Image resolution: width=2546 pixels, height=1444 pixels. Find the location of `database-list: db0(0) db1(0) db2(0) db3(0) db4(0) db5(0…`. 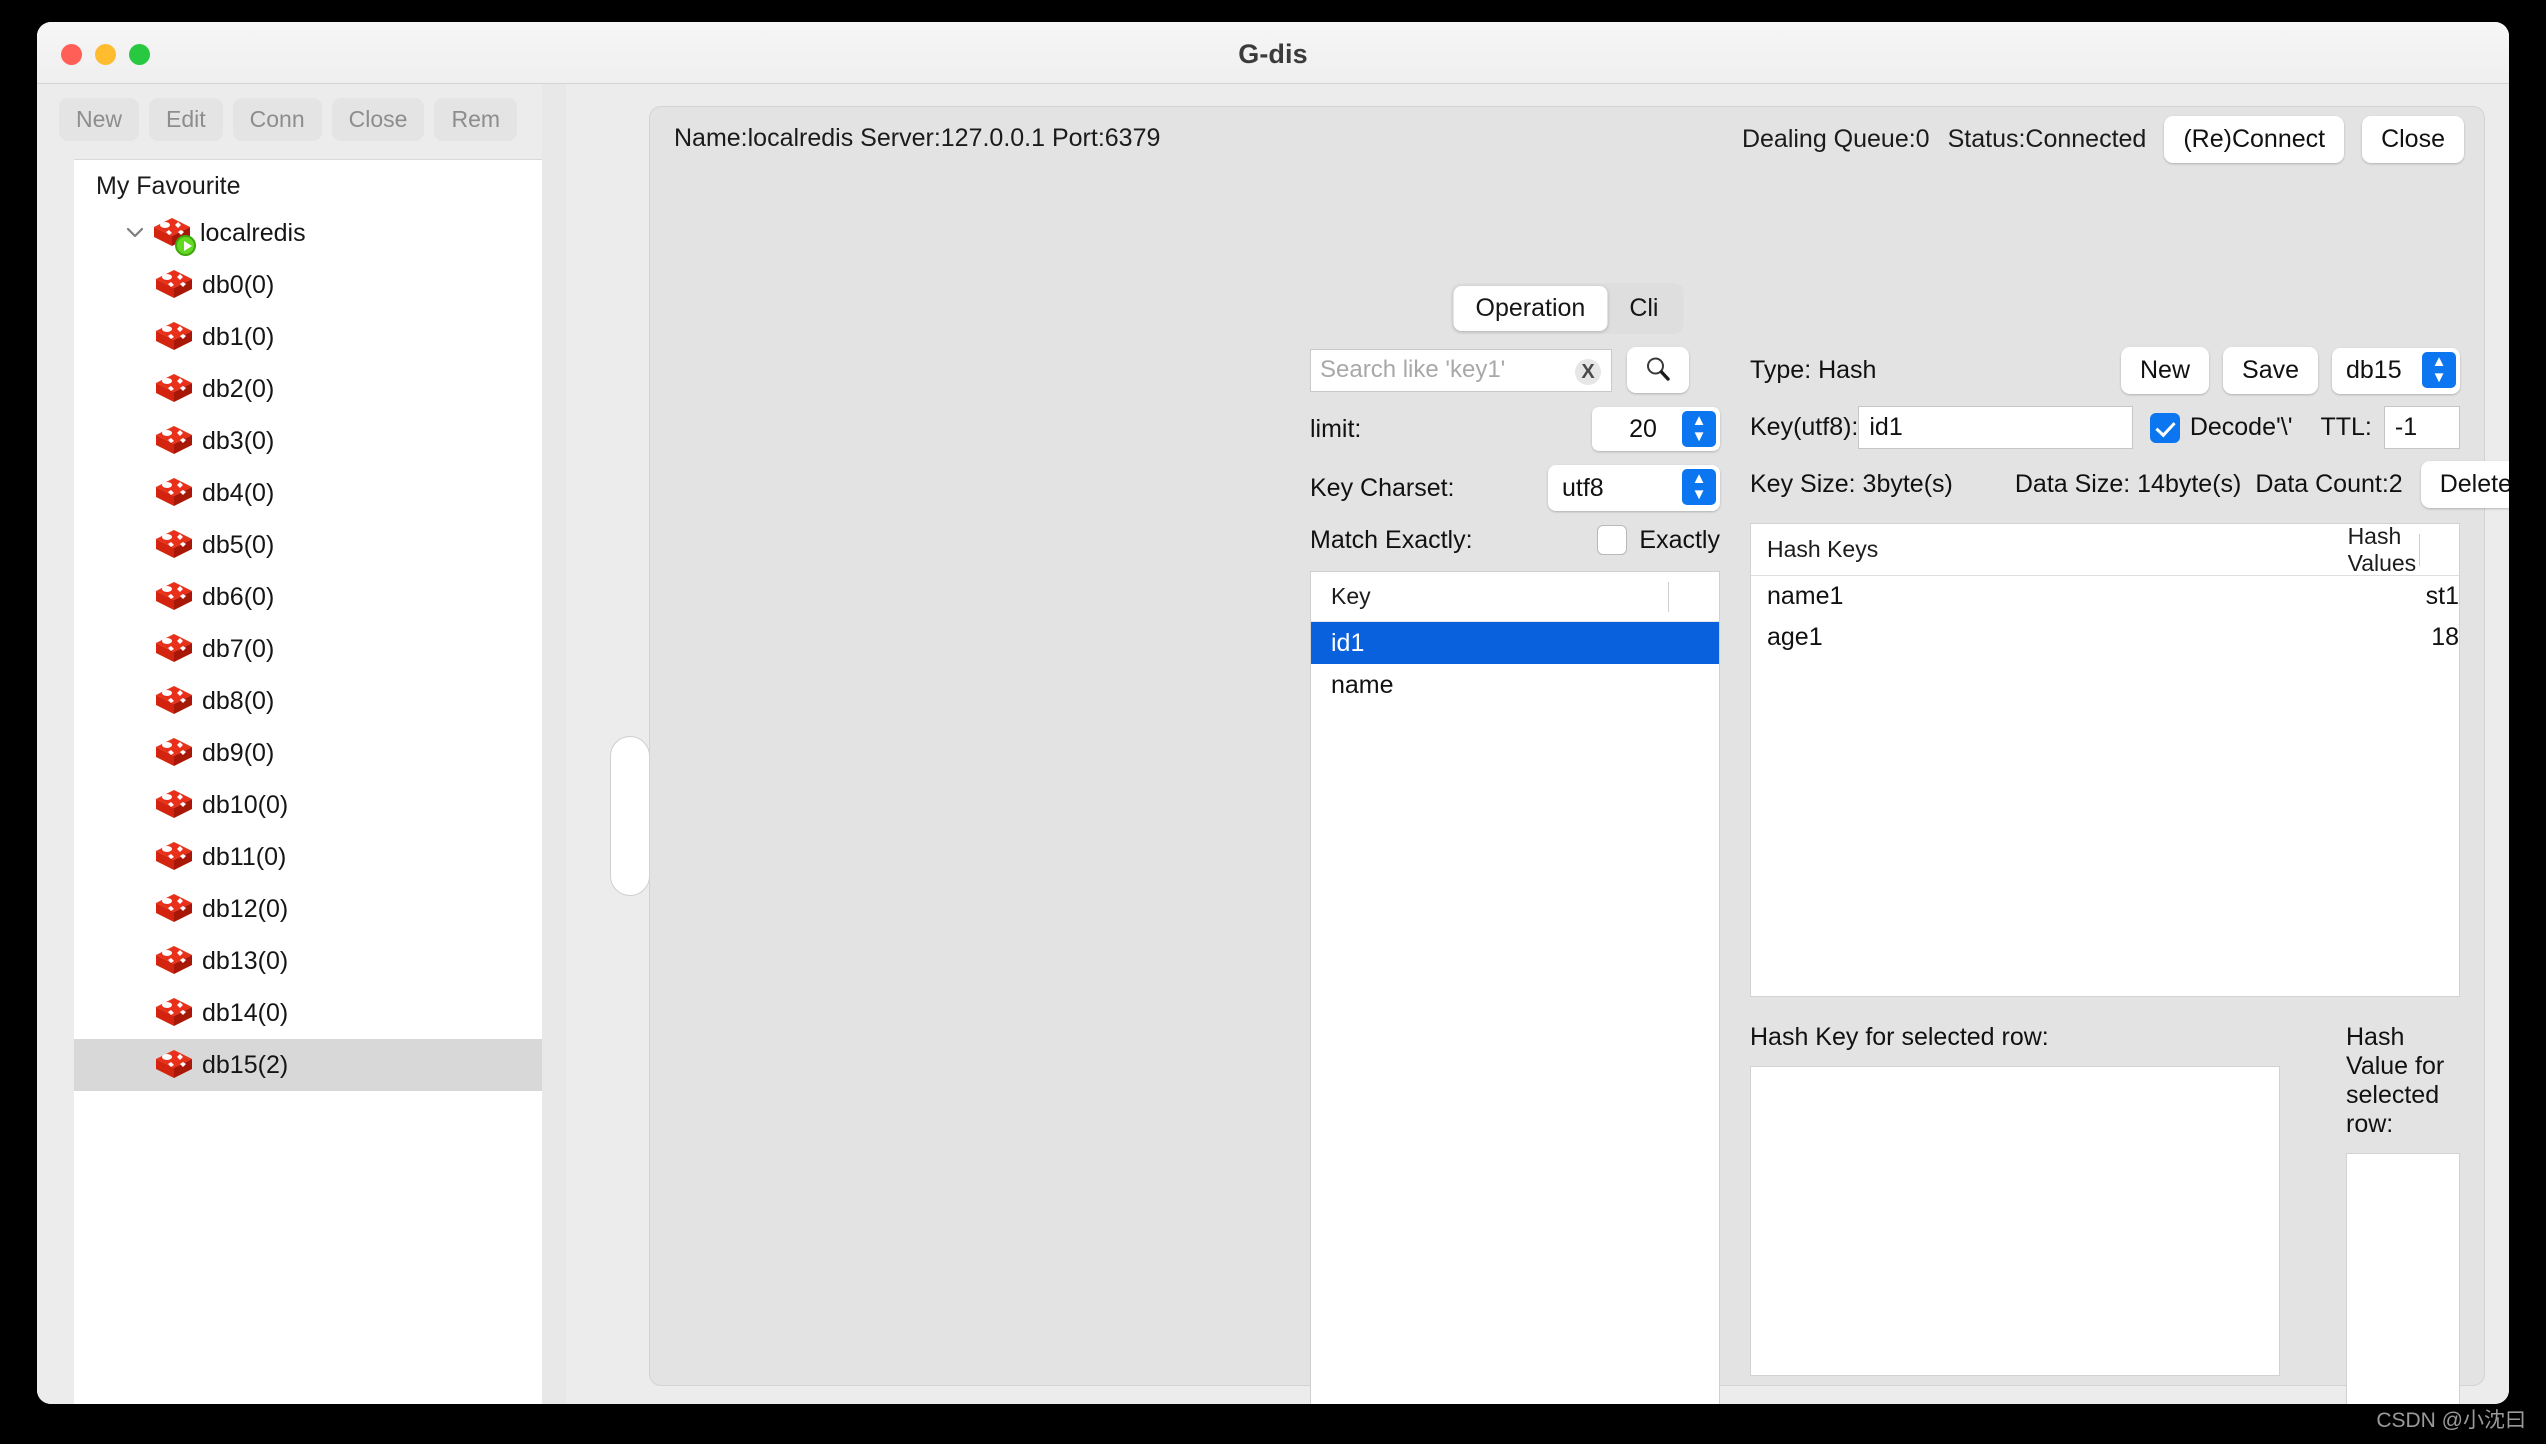

database-list: db0(0) db1(0) db2(0) db3(0) db4(0) db5(0… is located at coordinates (320, 675).